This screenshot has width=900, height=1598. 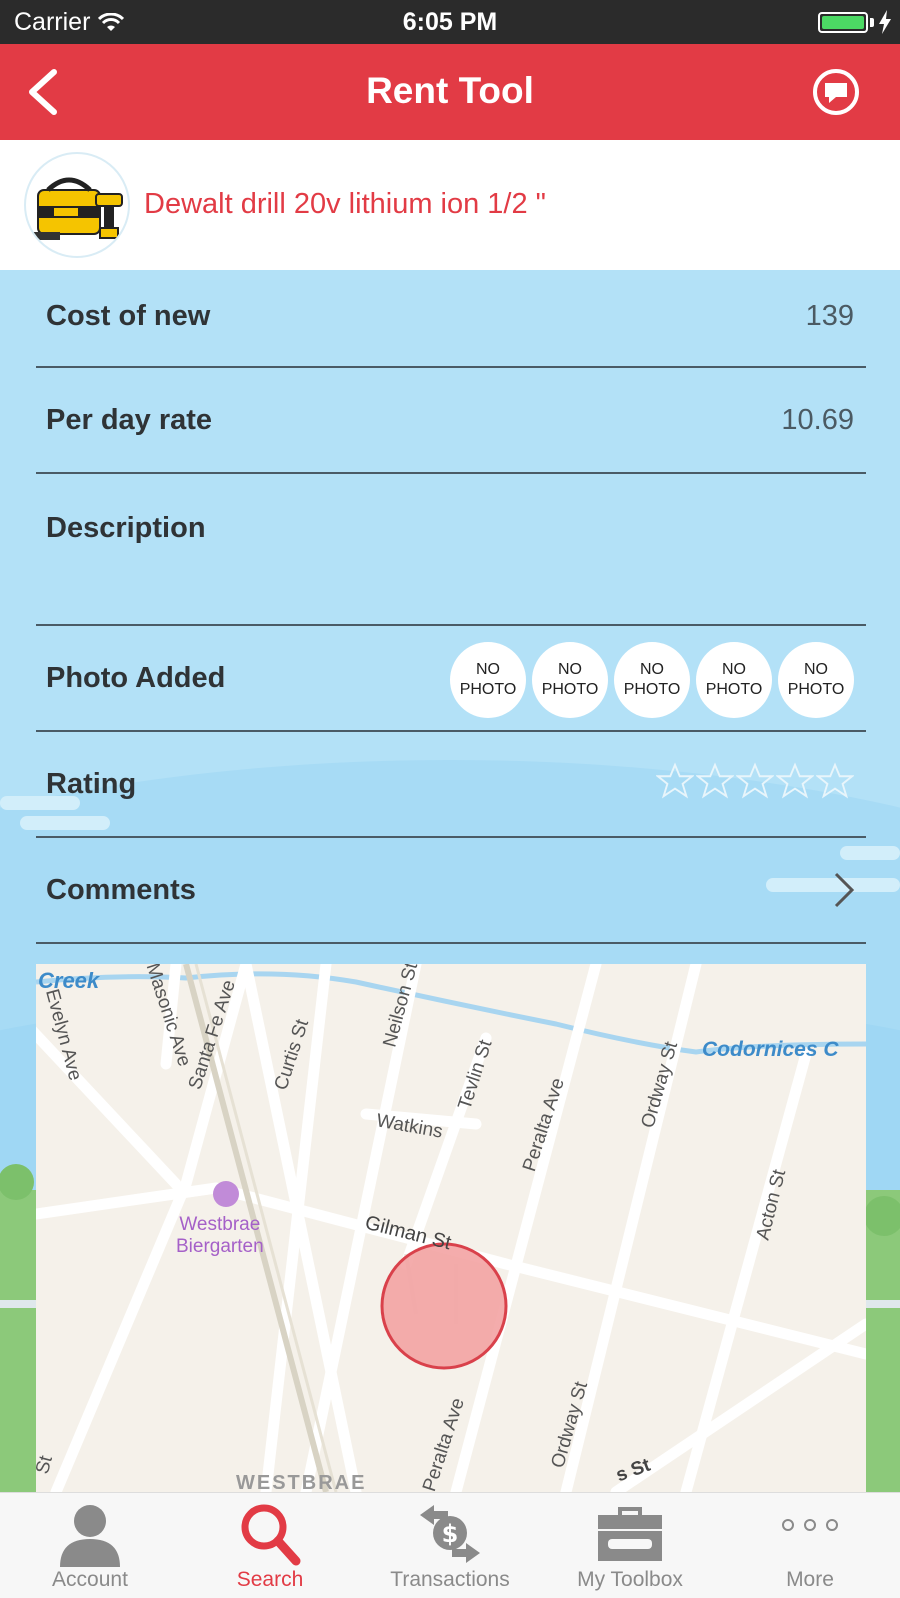 What do you see at coordinates (451, 550) in the screenshot?
I see `description-row: Description` at bounding box center [451, 550].